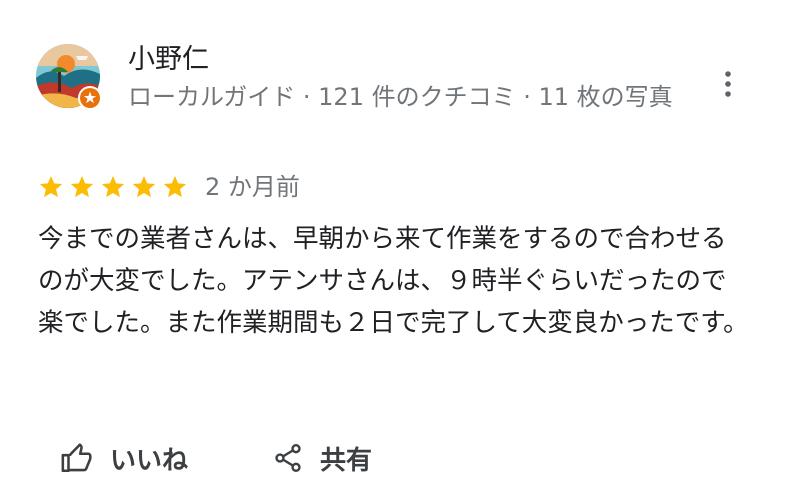  I want to click on like-button: いいね, so click(124, 458).